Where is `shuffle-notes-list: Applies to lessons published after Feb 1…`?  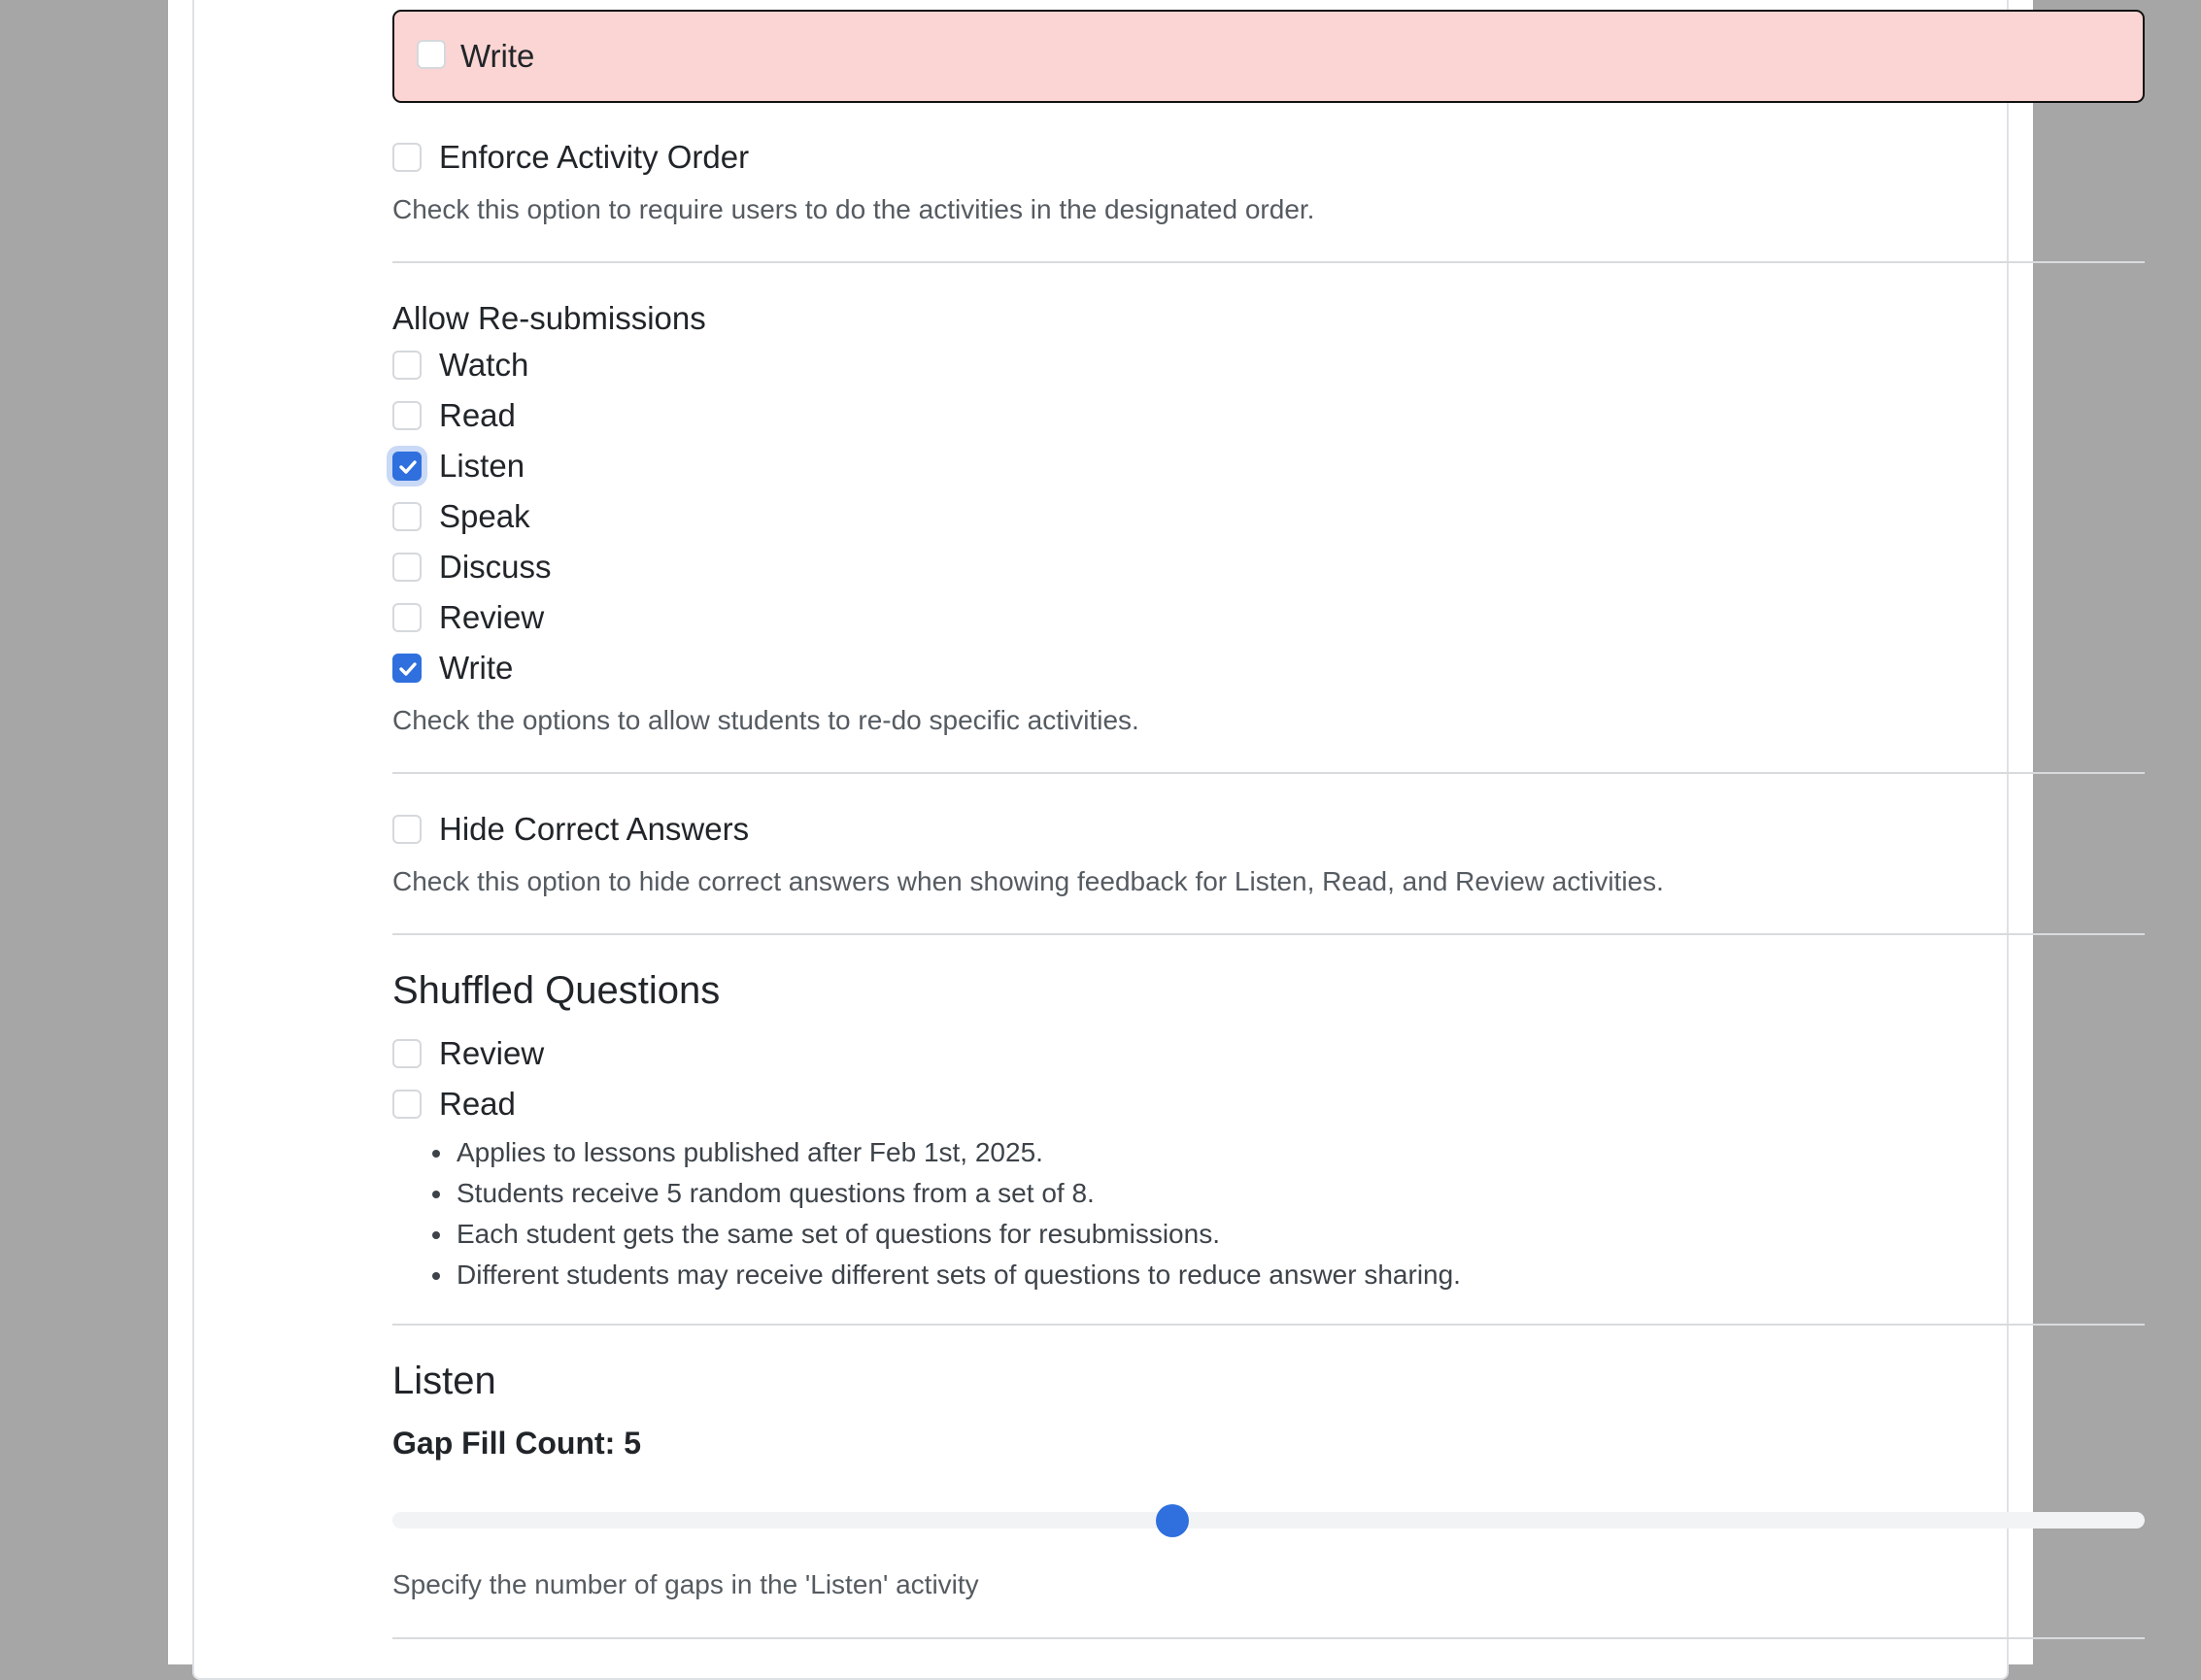
shuffle-notes-list: Applies to lessons published after Feb 1… is located at coordinates (945, 1213).